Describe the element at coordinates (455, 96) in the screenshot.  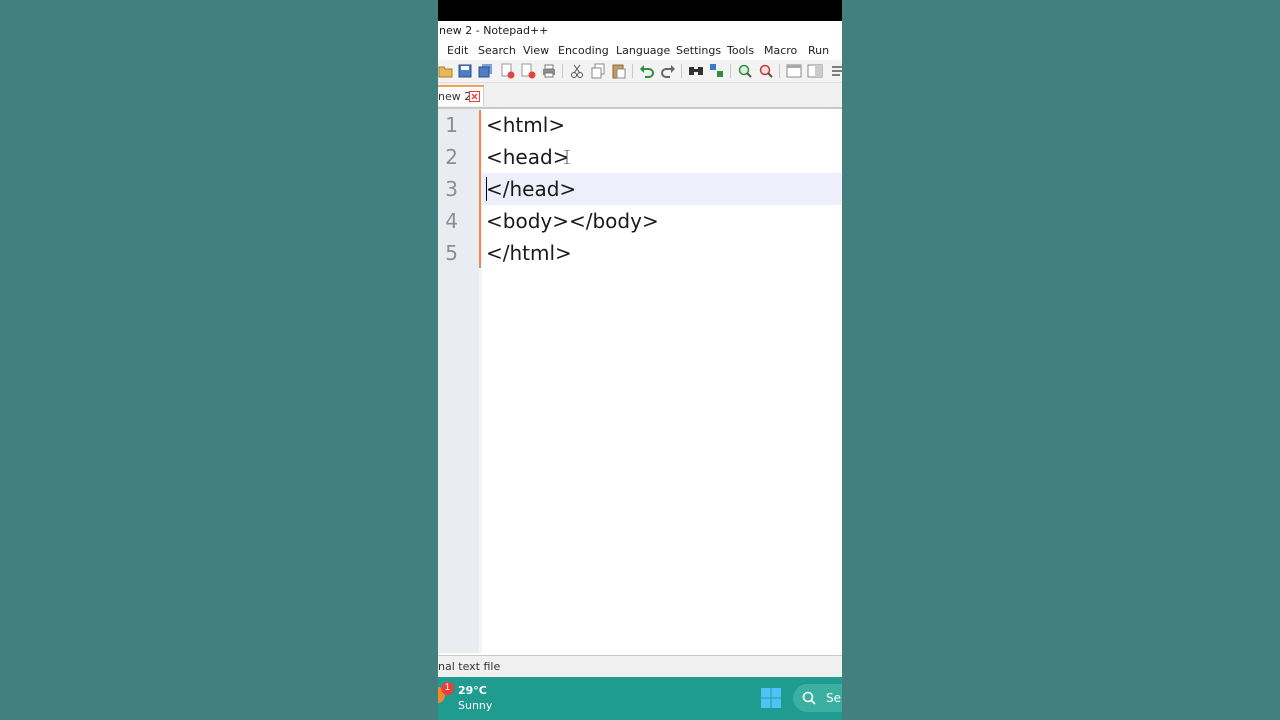
I see `tab-label: new 2` at that location.